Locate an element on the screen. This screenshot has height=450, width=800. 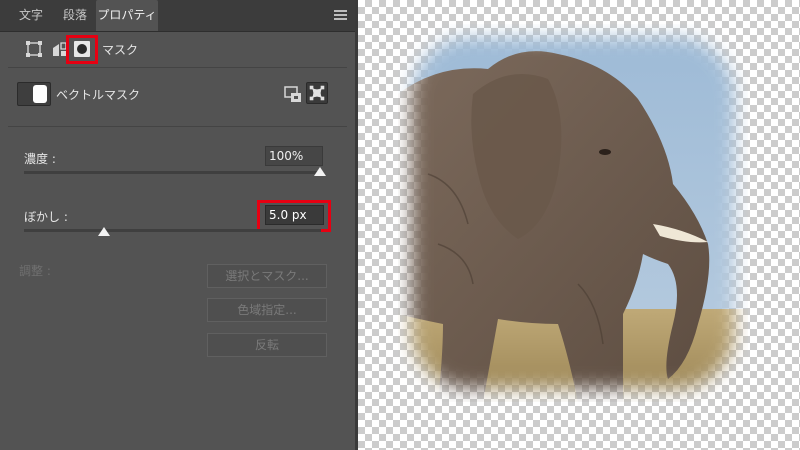
mask-section-title: マスク is located at coordinates (120, 50).